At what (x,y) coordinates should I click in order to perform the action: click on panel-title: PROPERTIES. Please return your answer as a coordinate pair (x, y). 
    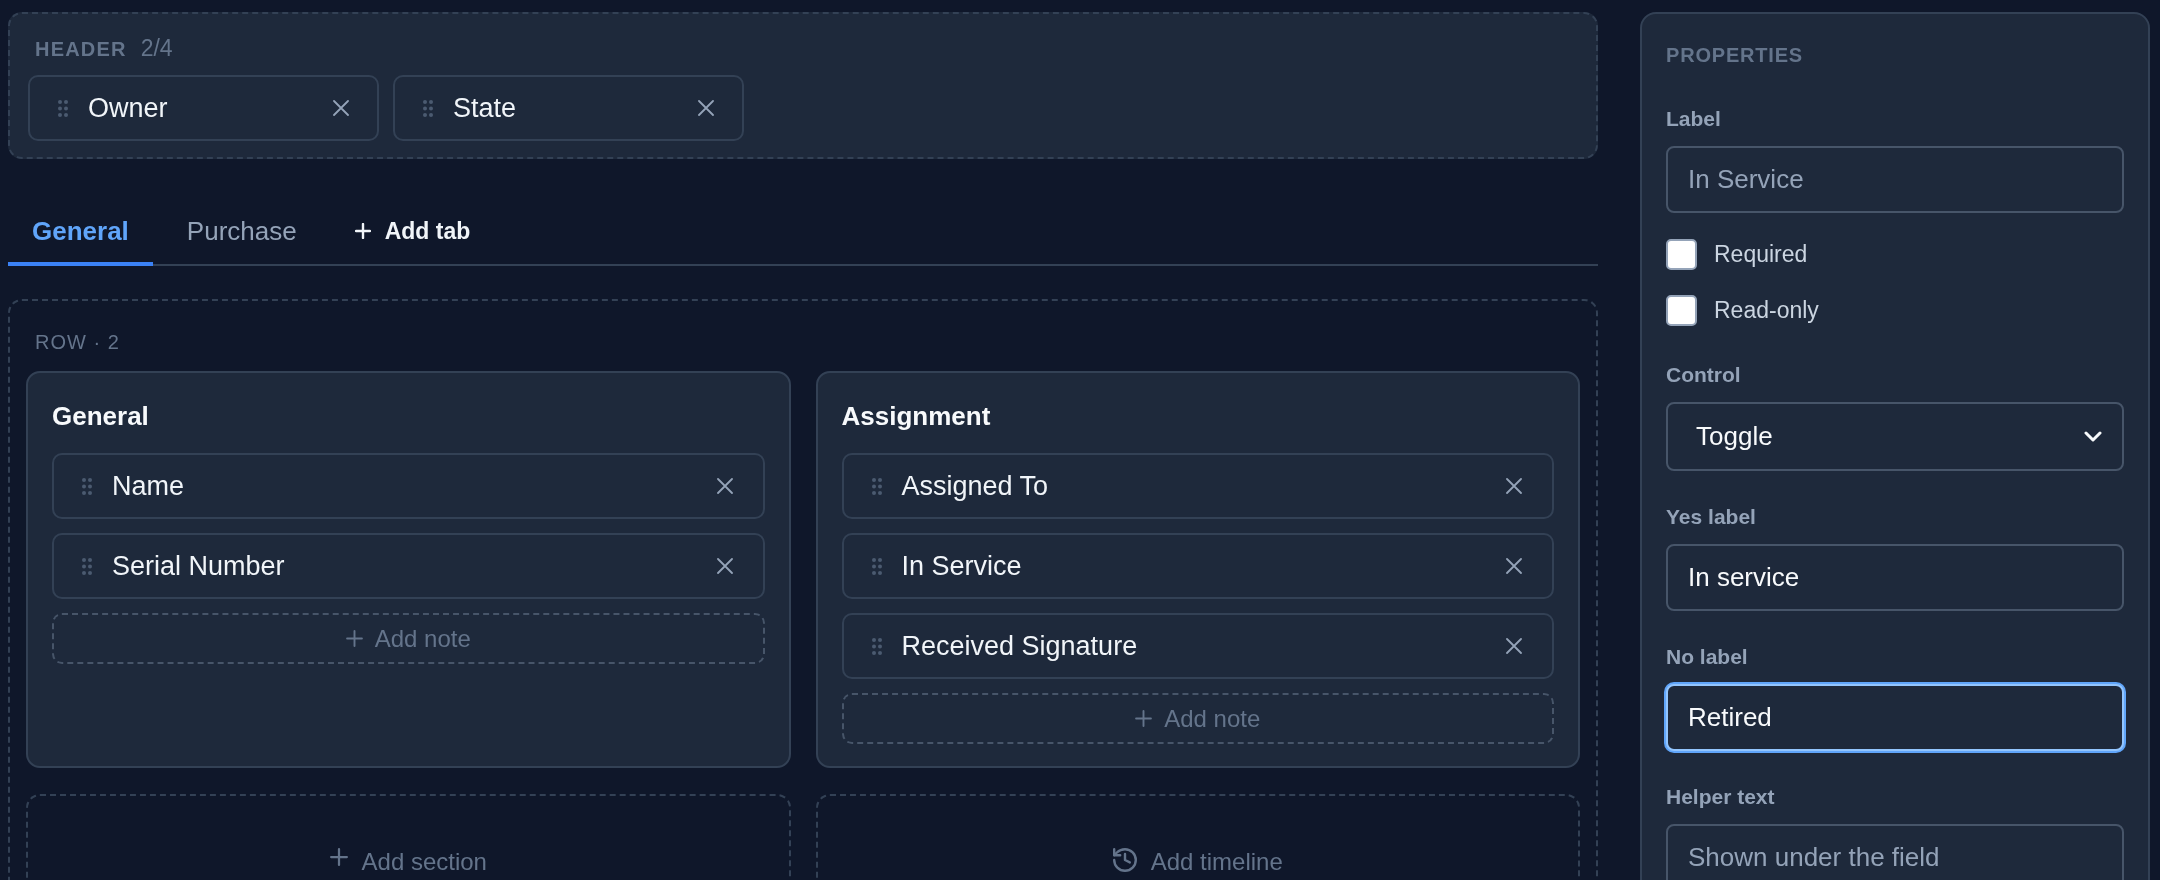
    Looking at the image, I should click on (1734, 55).